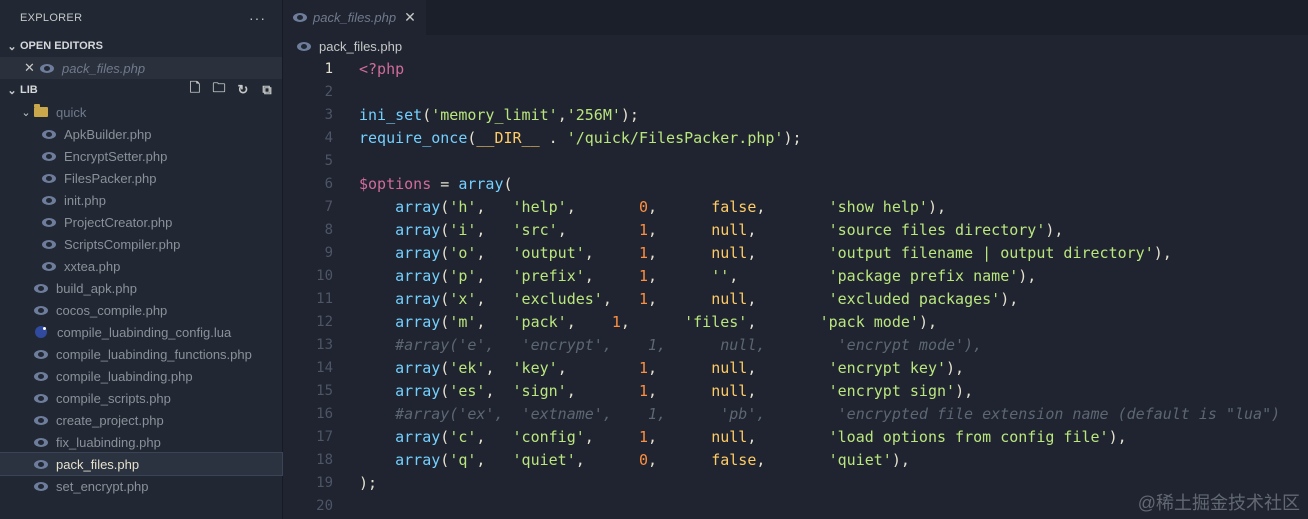  Describe the element at coordinates (267, 90) in the screenshot. I see `collapse-all-icon: ⧉` at that location.